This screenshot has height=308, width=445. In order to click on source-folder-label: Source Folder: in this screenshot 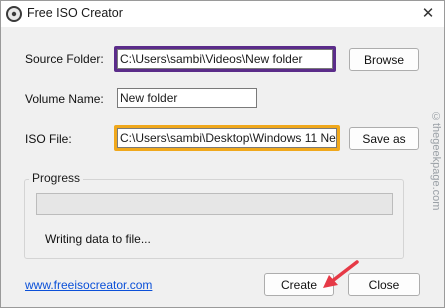, I will do `click(64, 59)`.